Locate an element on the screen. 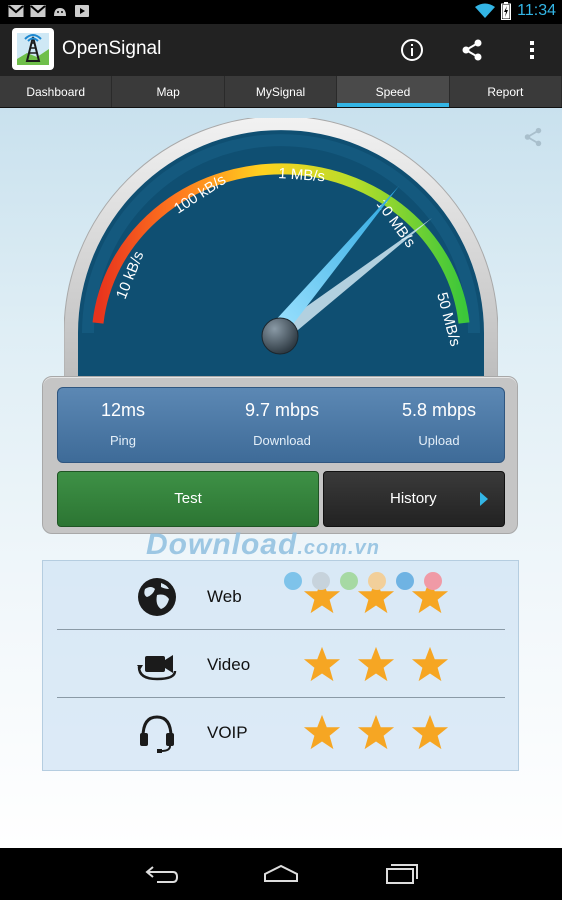 This screenshot has width=562, height=900. share-result-icon is located at coordinates (533, 137).